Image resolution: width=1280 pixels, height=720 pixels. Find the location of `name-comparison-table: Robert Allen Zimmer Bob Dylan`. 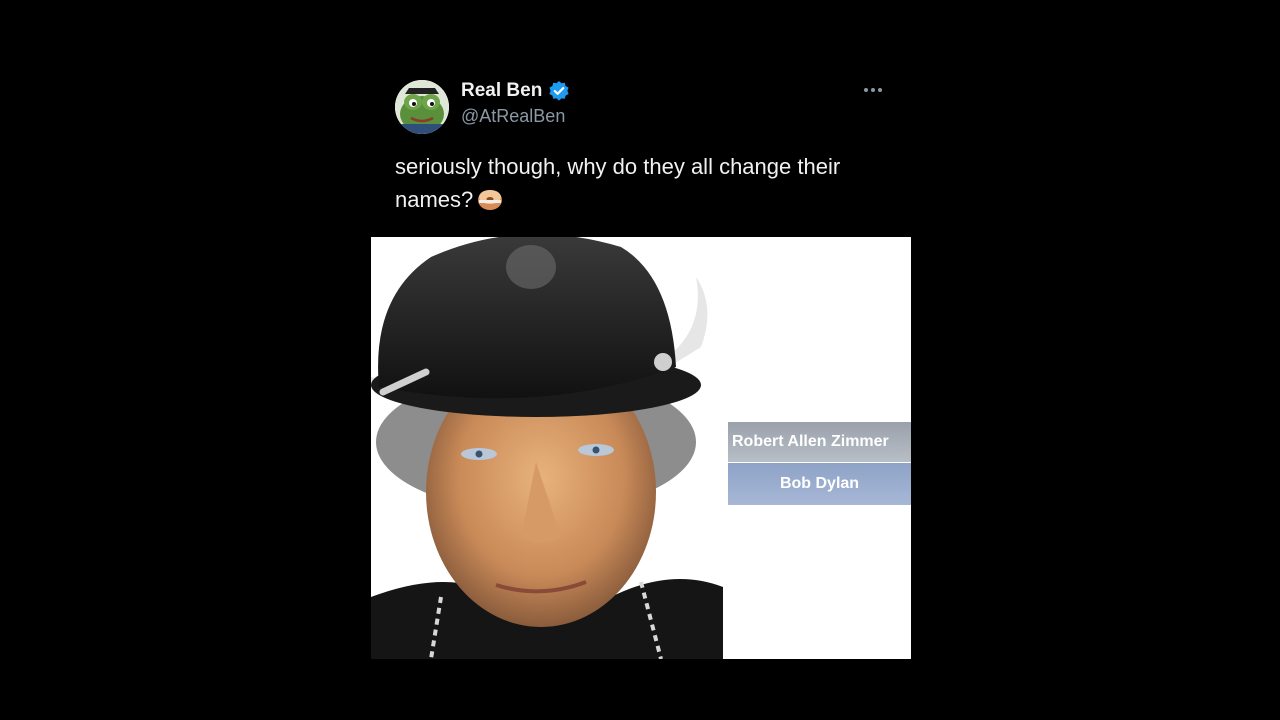

name-comparison-table: Robert Allen Zimmer Bob Dylan is located at coordinates (819, 463).